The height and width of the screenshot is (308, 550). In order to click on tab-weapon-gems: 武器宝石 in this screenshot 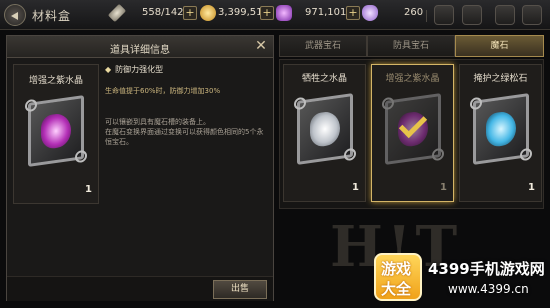, I will do `click(323, 46)`.